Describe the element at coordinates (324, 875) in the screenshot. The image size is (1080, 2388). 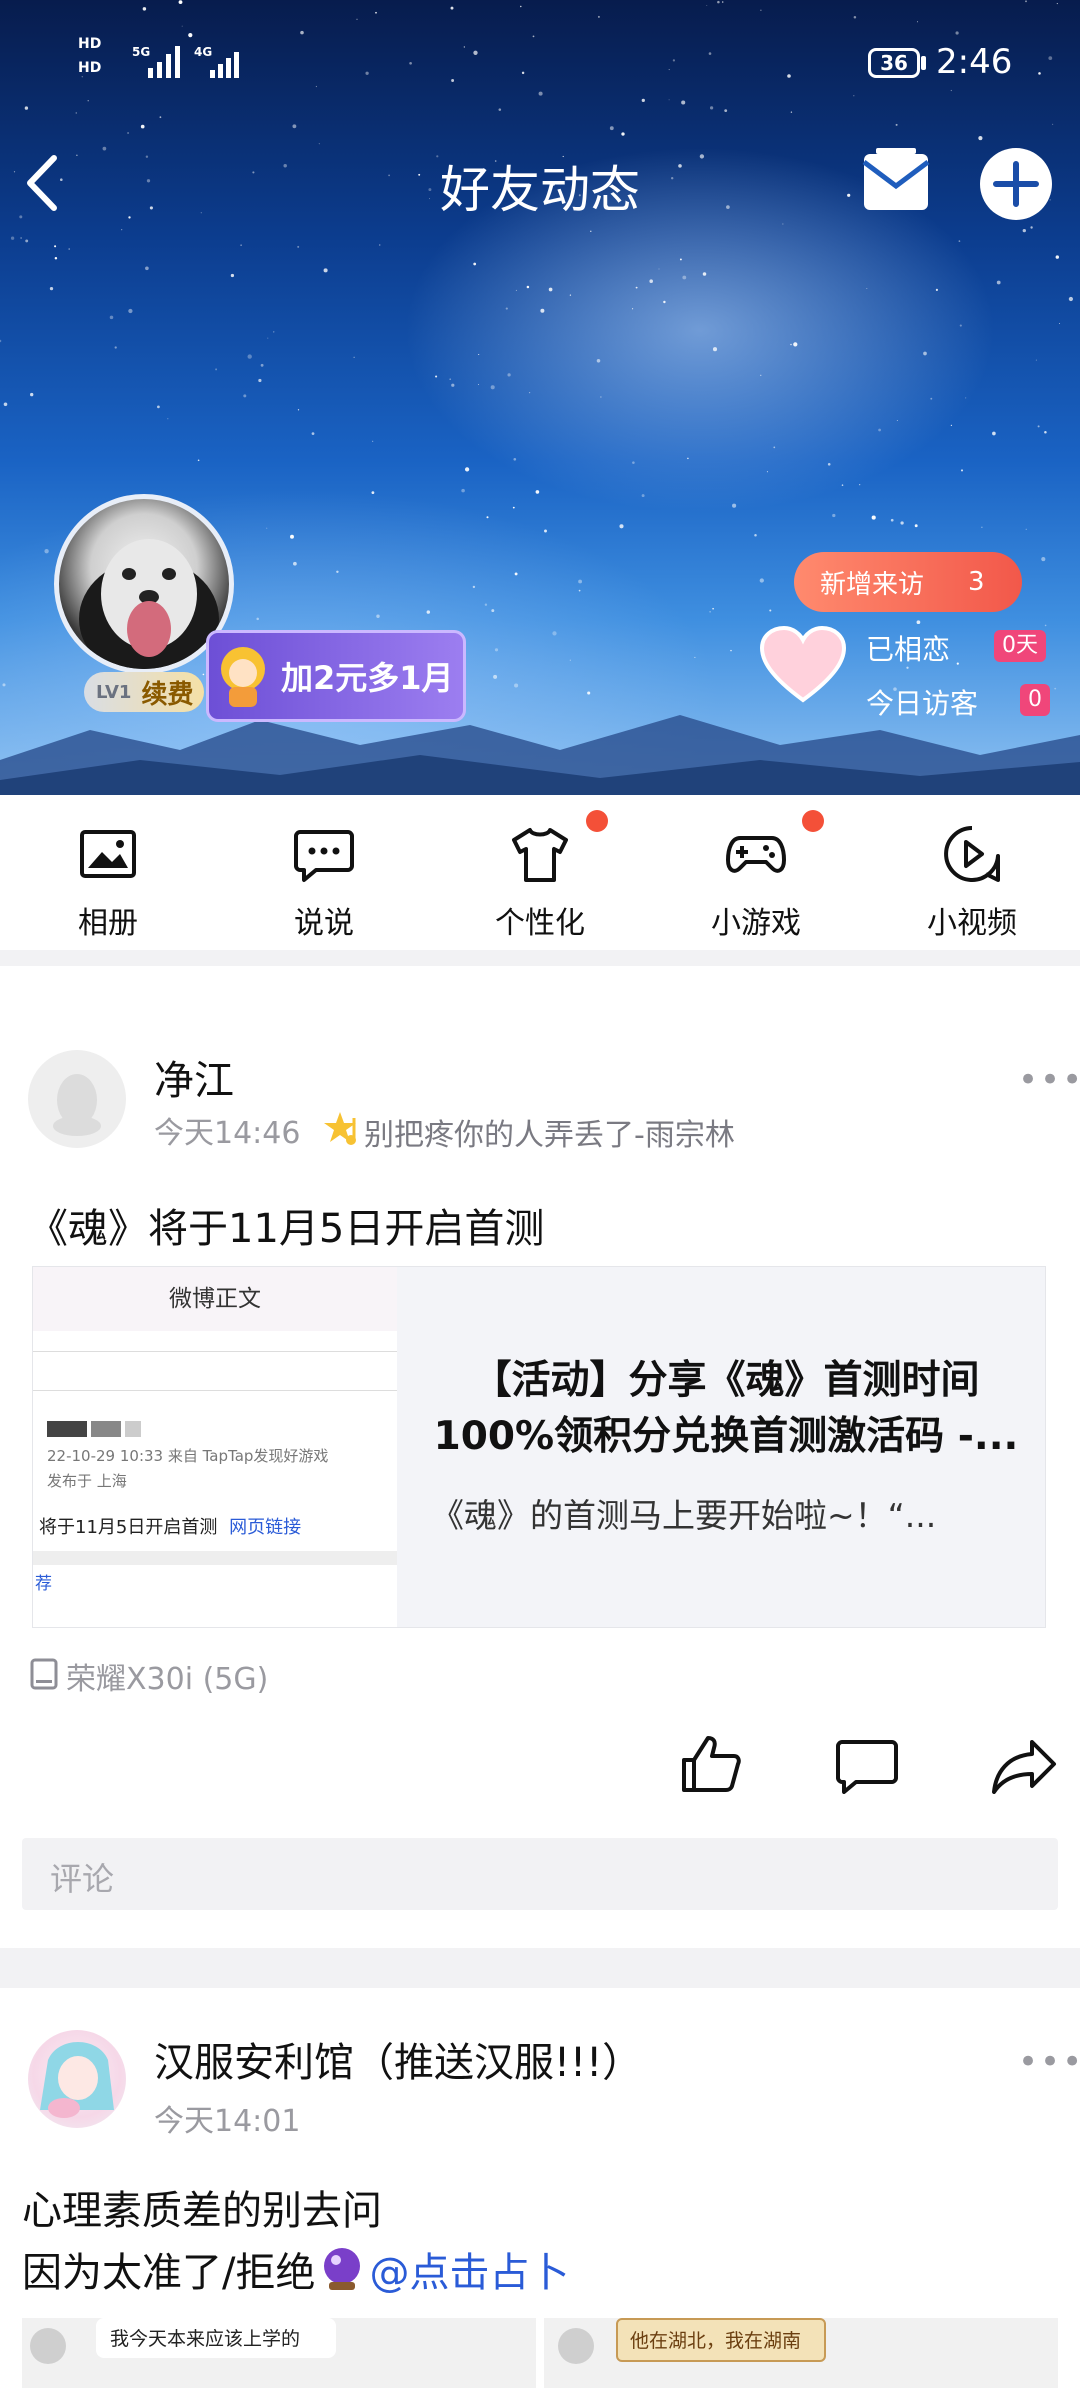
I see `menu-item-chat-bubble: 说说` at that location.